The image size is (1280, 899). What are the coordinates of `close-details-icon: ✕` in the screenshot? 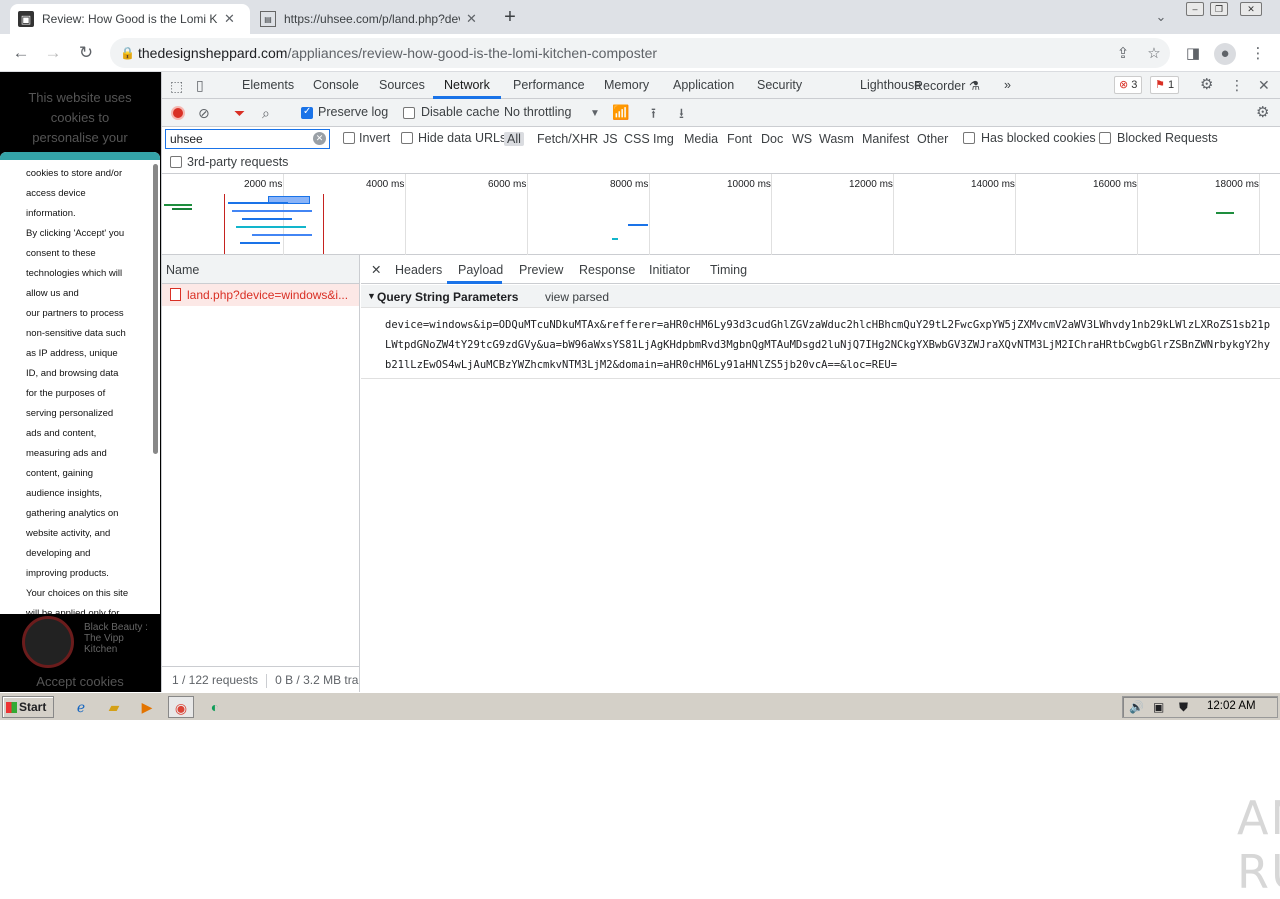 It's located at (376, 269).